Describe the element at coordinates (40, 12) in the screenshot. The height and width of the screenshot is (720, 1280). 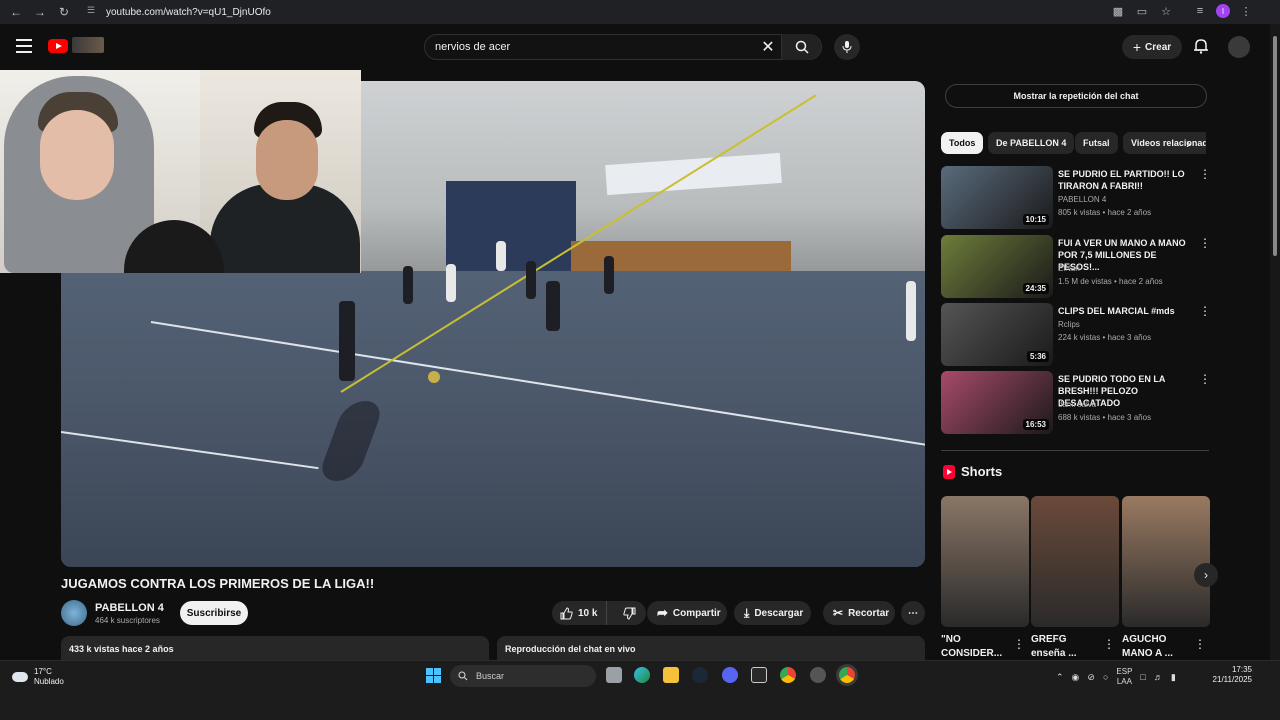
I see `forward-arrow-icon: →` at that location.